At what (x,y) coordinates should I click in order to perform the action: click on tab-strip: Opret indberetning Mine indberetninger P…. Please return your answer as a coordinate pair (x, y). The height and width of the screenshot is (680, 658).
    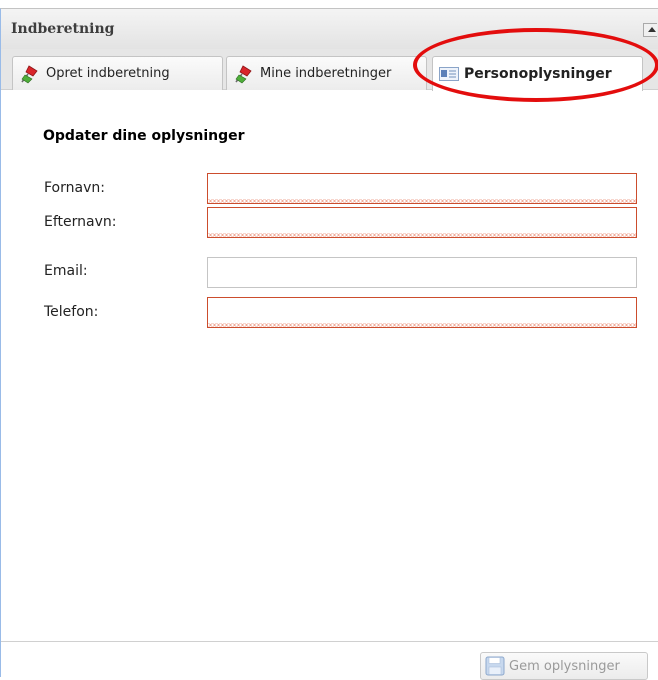
    Looking at the image, I should click on (329, 70).